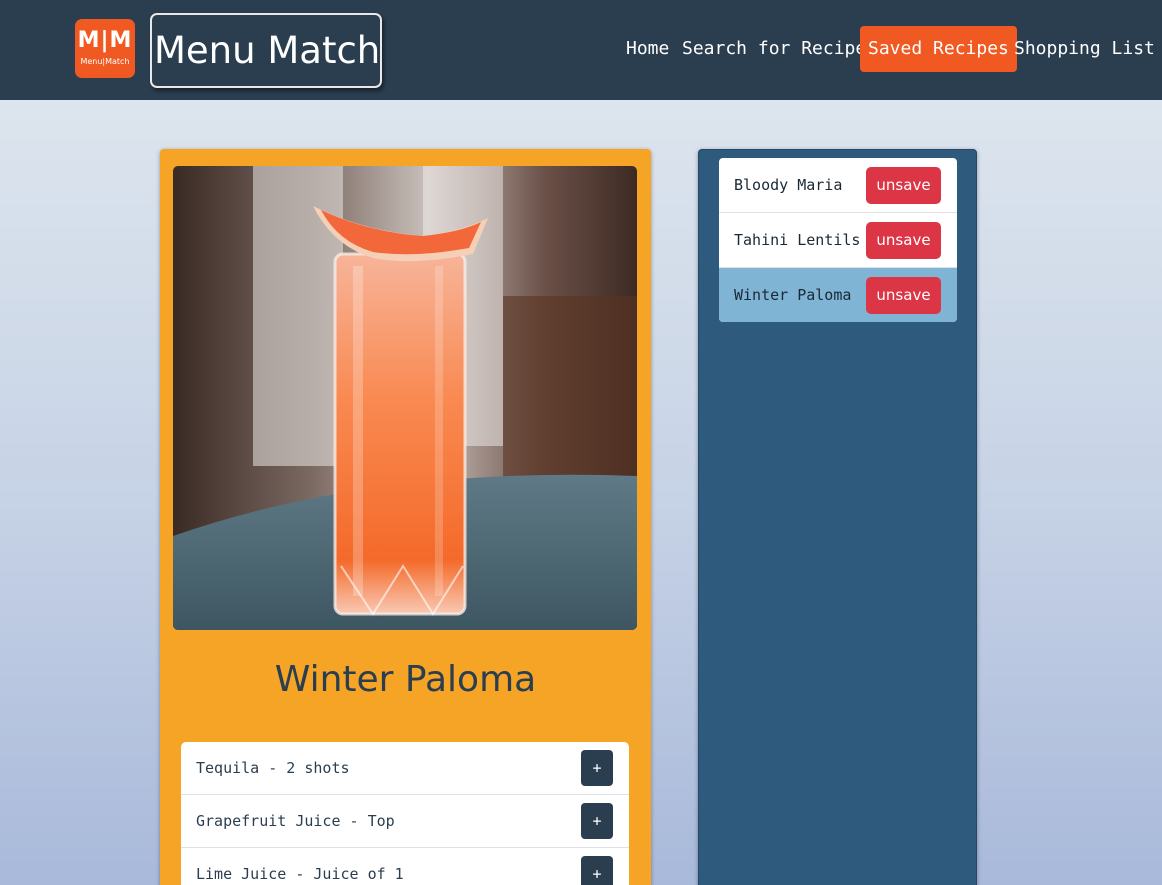 The image size is (1162, 885). I want to click on ingredient-text: Tequila - 2 shots, so click(273, 768).